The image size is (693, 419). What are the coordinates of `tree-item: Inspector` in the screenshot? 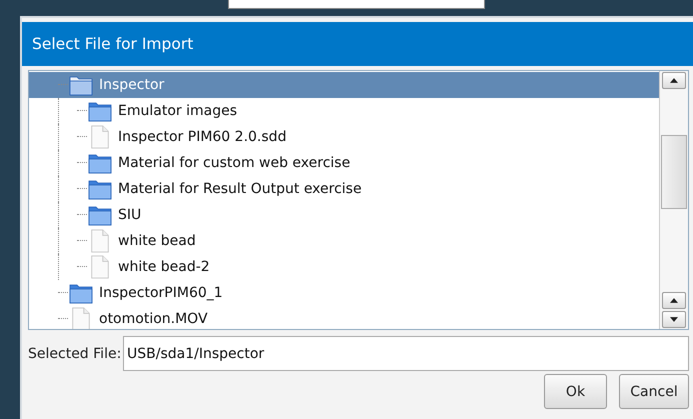 It's located at (344, 85).